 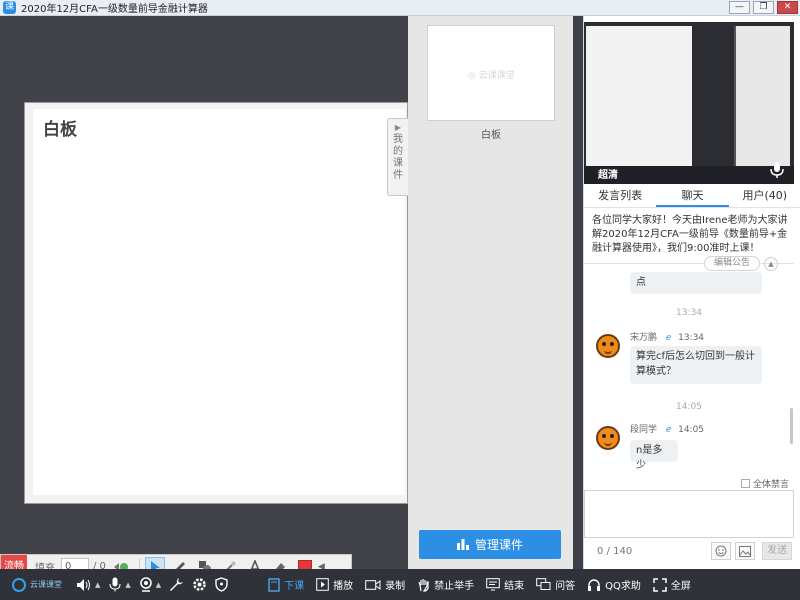 What do you see at coordinates (791, 426) in the screenshot?
I see `chat-scrollbar` at bounding box center [791, 426].